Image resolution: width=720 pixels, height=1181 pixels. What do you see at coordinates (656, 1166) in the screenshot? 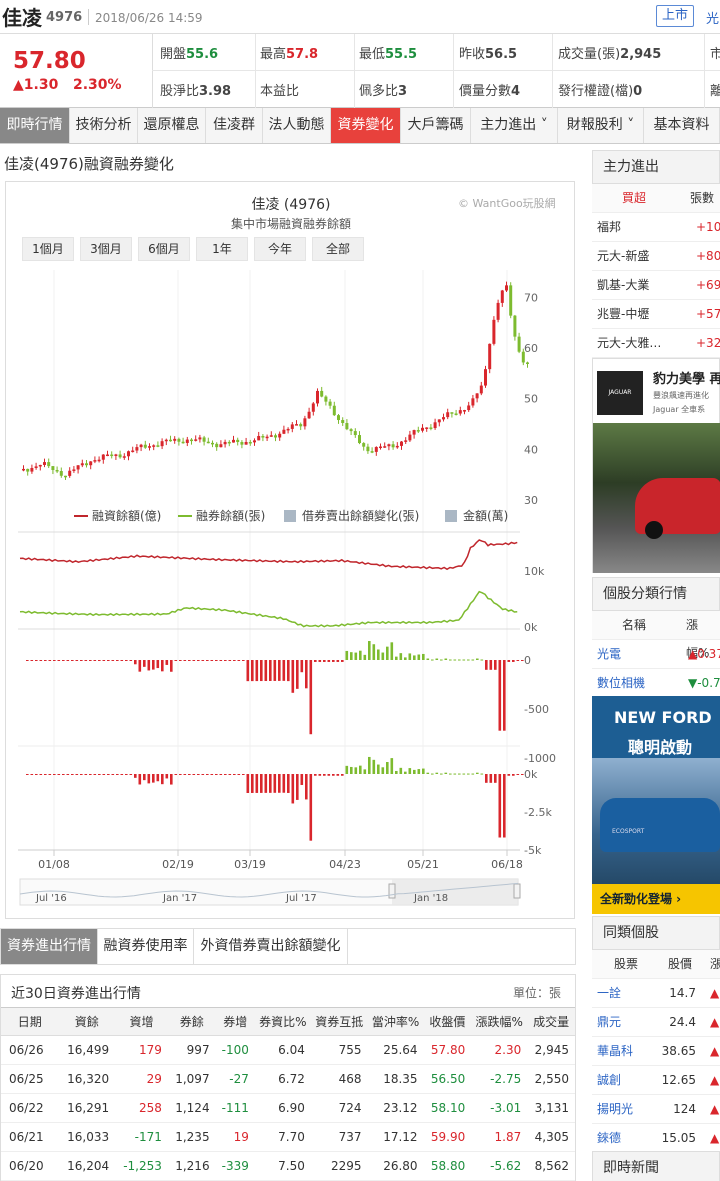
I see `news-title: 即時新聞` at bounding box center [656, 1166].